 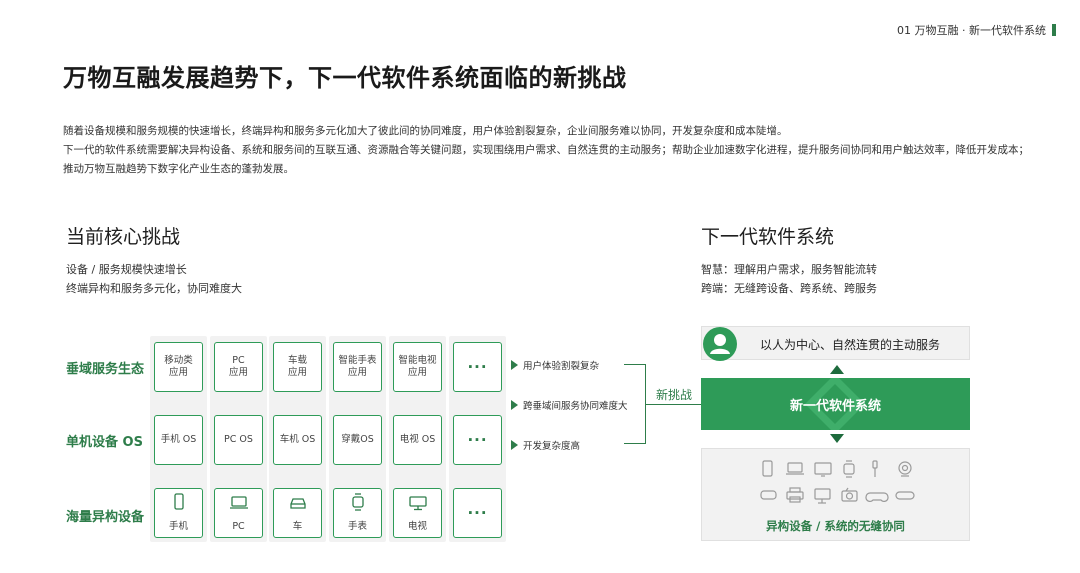 I want to click on app-label: 车载 应用, so click(x=297, y=366).